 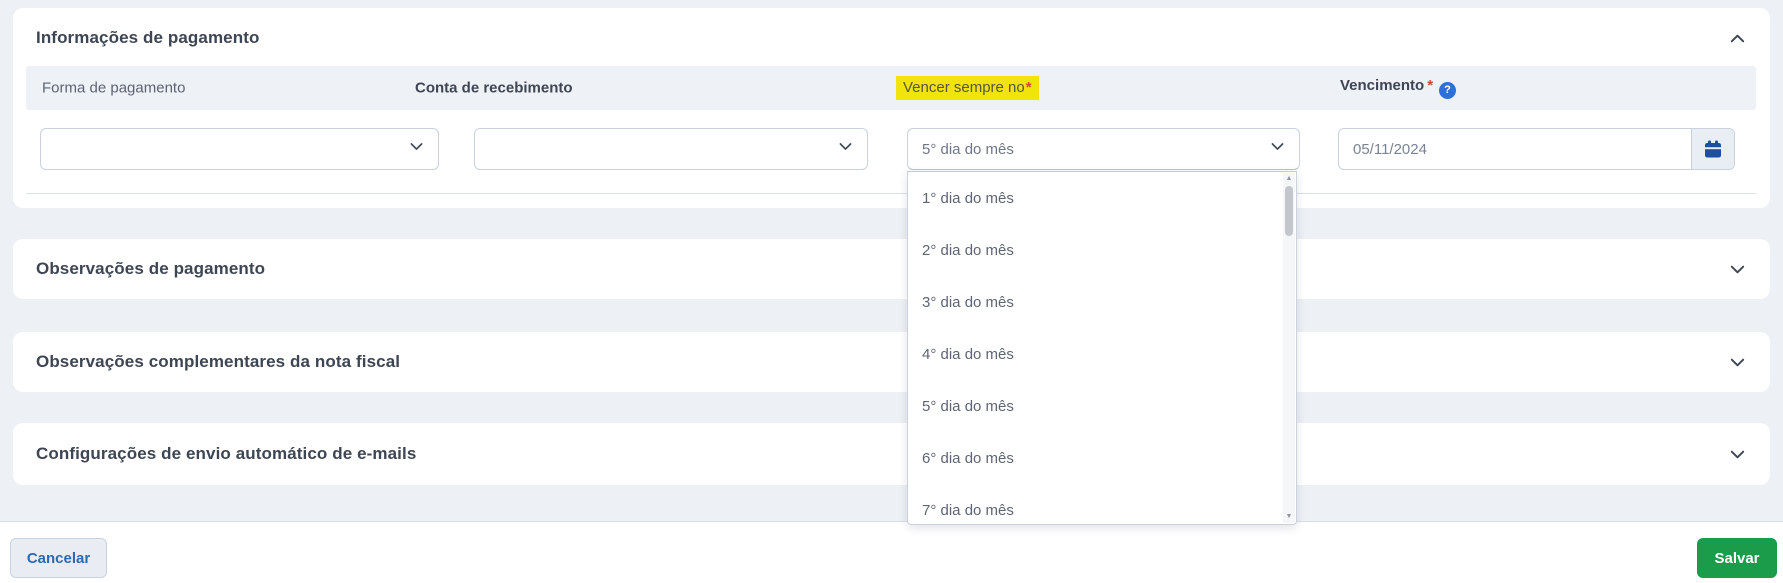 I want to click on calendar-icon, so click(x=1713, y=149).